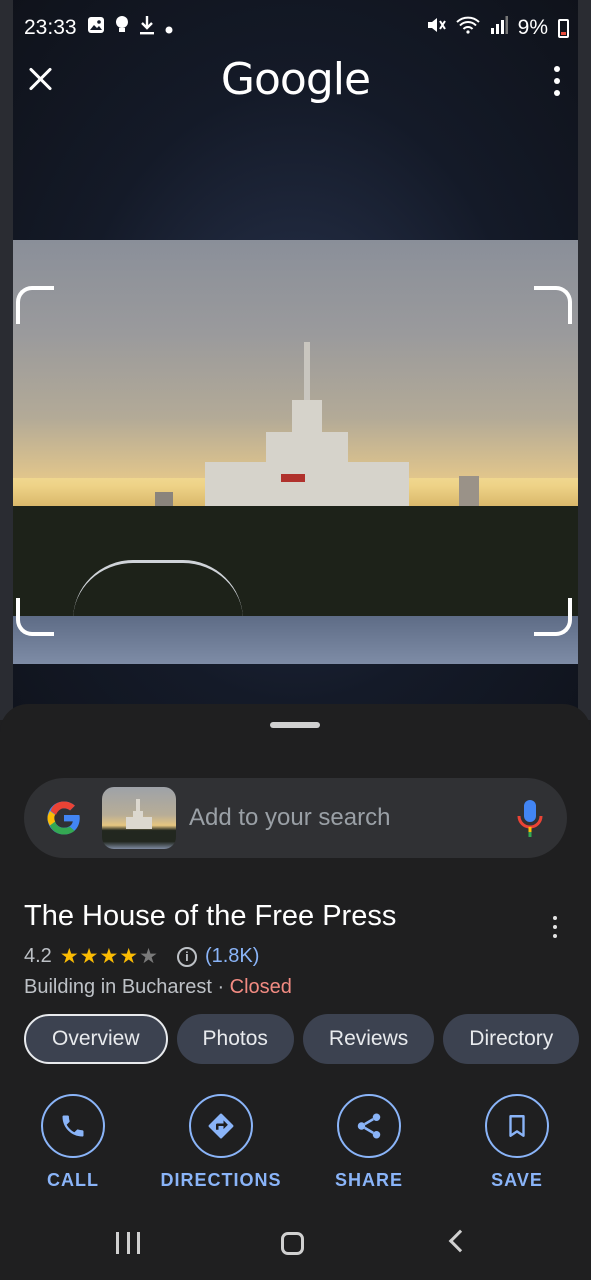 This screenshot has height=1280, width=591. Describe the element at coordinates (210, 916) in the screenshot. I see `place-title: The House of the Free Press` at that location.